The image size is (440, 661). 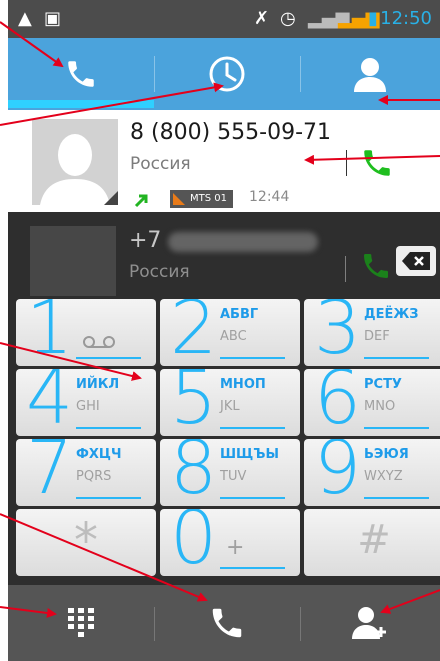 What do you see at coordinates (262, 18) in the screenshot?
I see `mute-icon: ✗` at bounding box center [262, 18].